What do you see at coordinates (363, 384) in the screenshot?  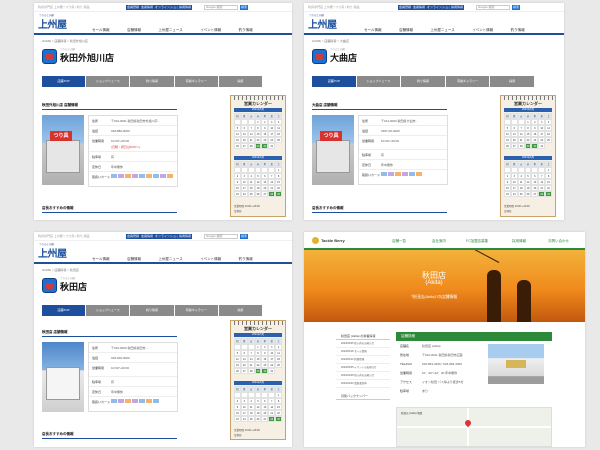 I see `sidebar-news-item: 2024/04/20 買取強化中` at bounding box center [363, 384].